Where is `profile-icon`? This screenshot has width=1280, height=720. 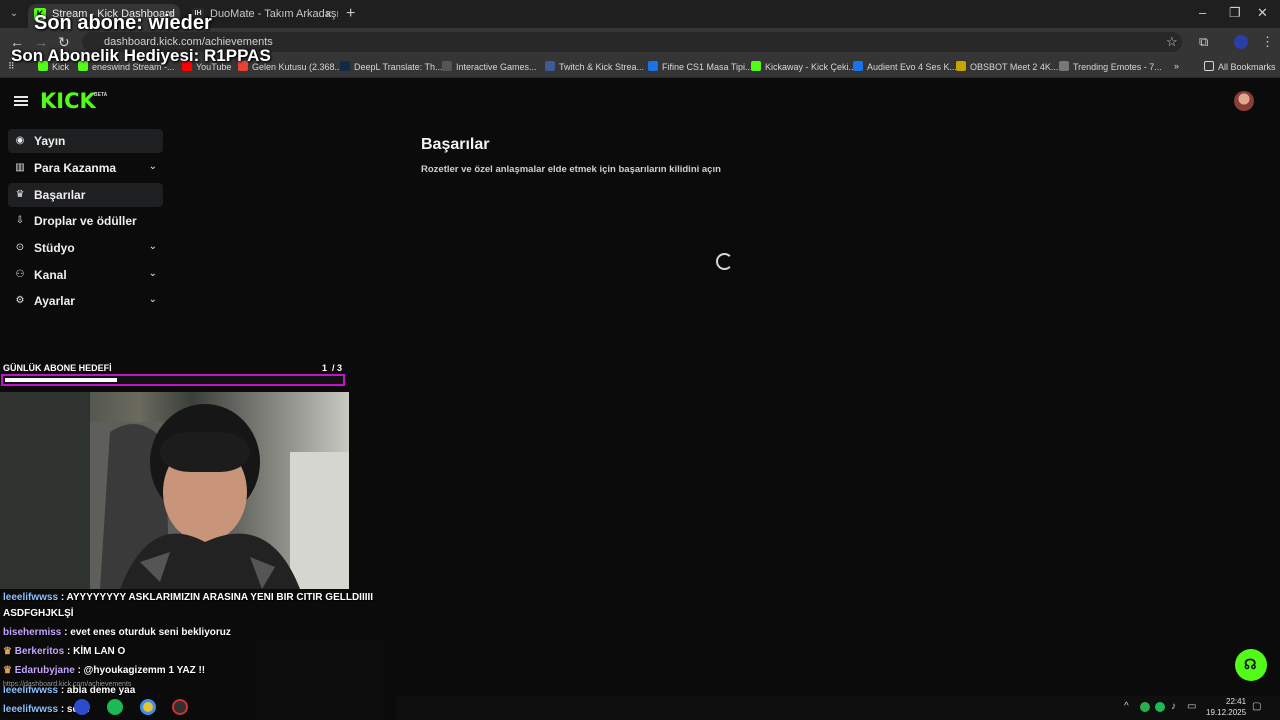
profile-icon is located at coordinates (1241, 42).